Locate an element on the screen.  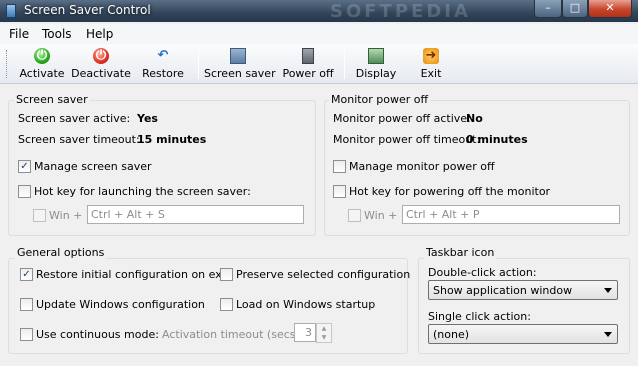
deactivate-button: ⏻ Deactivate is located at coordinates (101, 64).